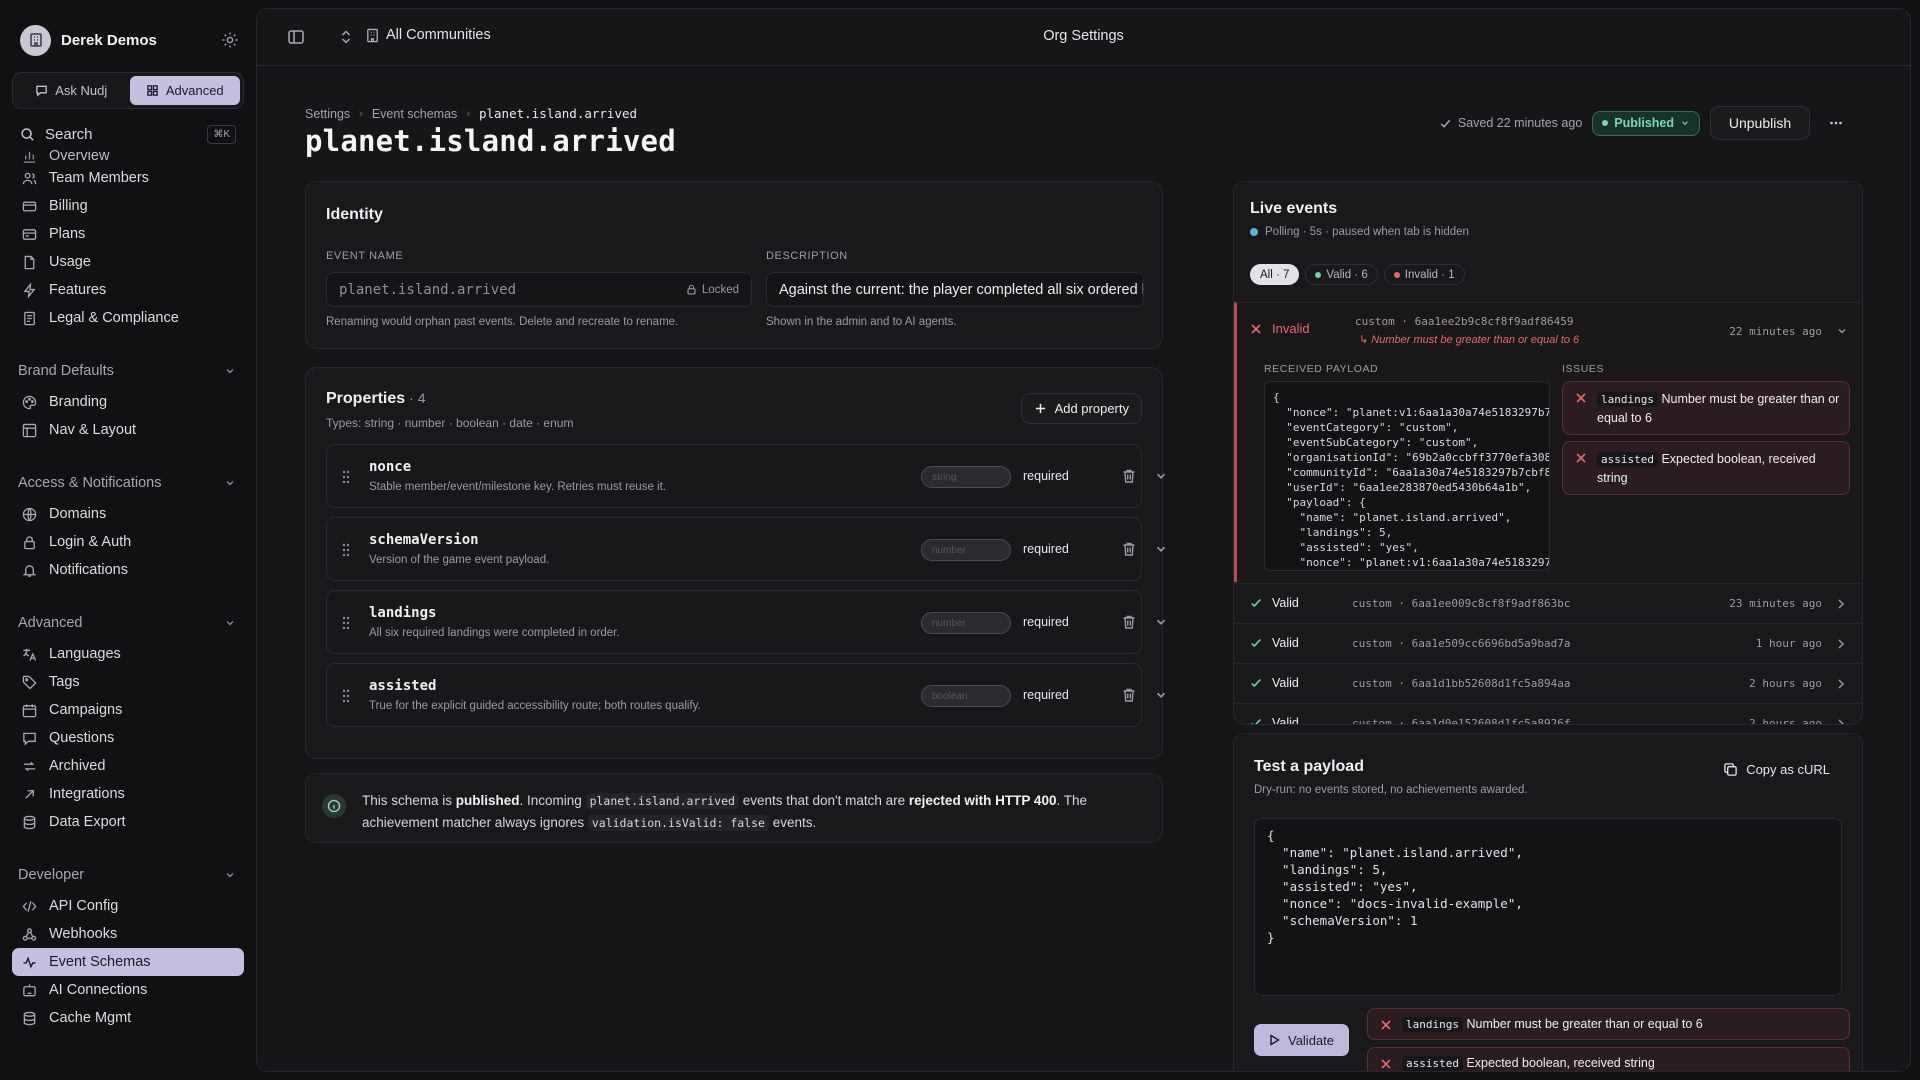 Image resolution: width=1920 pixels, height=1080 pixels. What do you see at coordinates (1424, 274) in the screenshot?
I see `filter-invalid: Invalid · 1` at bounding box center [1424, 274].